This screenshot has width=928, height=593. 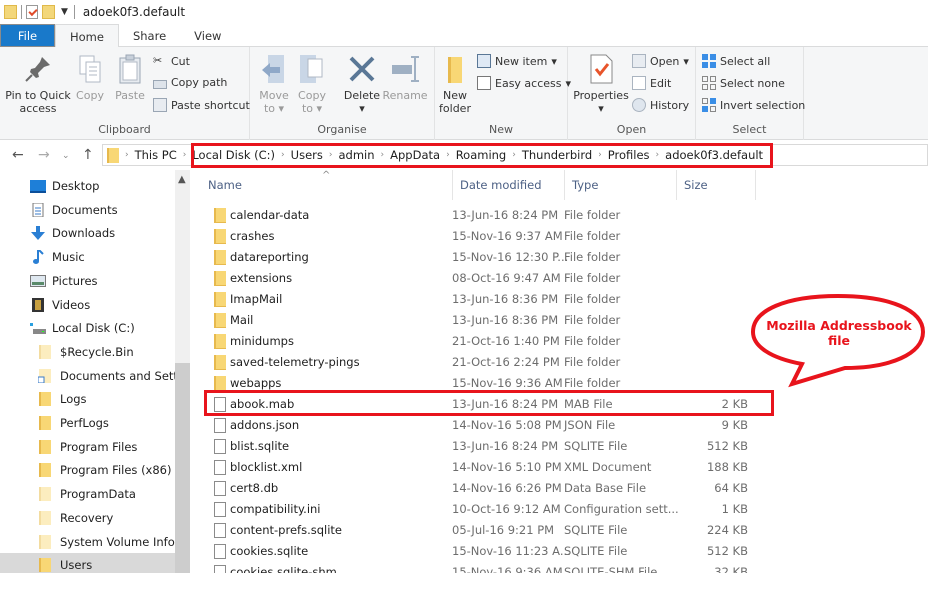 I want to click on sidebar-item-documents-and-settings: Documents and Settings, so click(x=87, y=376).